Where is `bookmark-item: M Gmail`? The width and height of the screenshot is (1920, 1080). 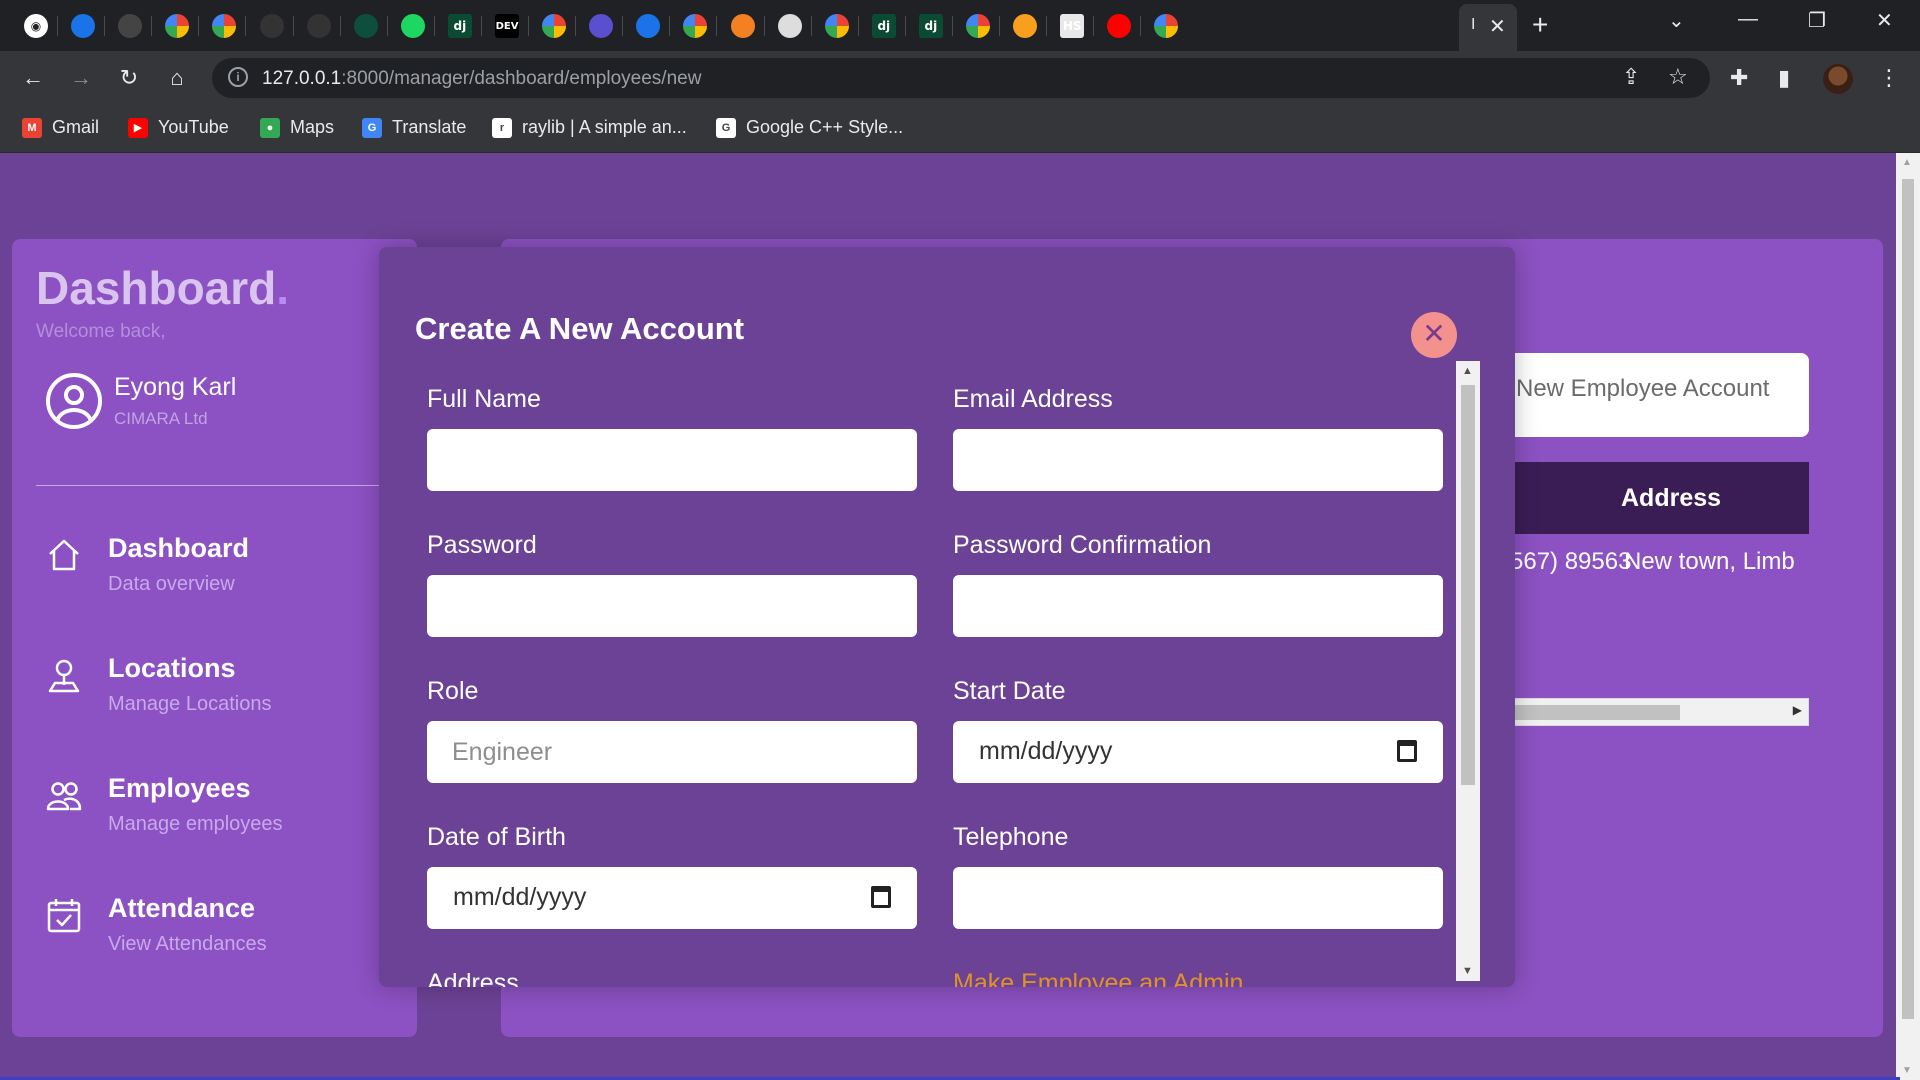 bookmark-item: M Gmail is located at coordinates (60, 127).